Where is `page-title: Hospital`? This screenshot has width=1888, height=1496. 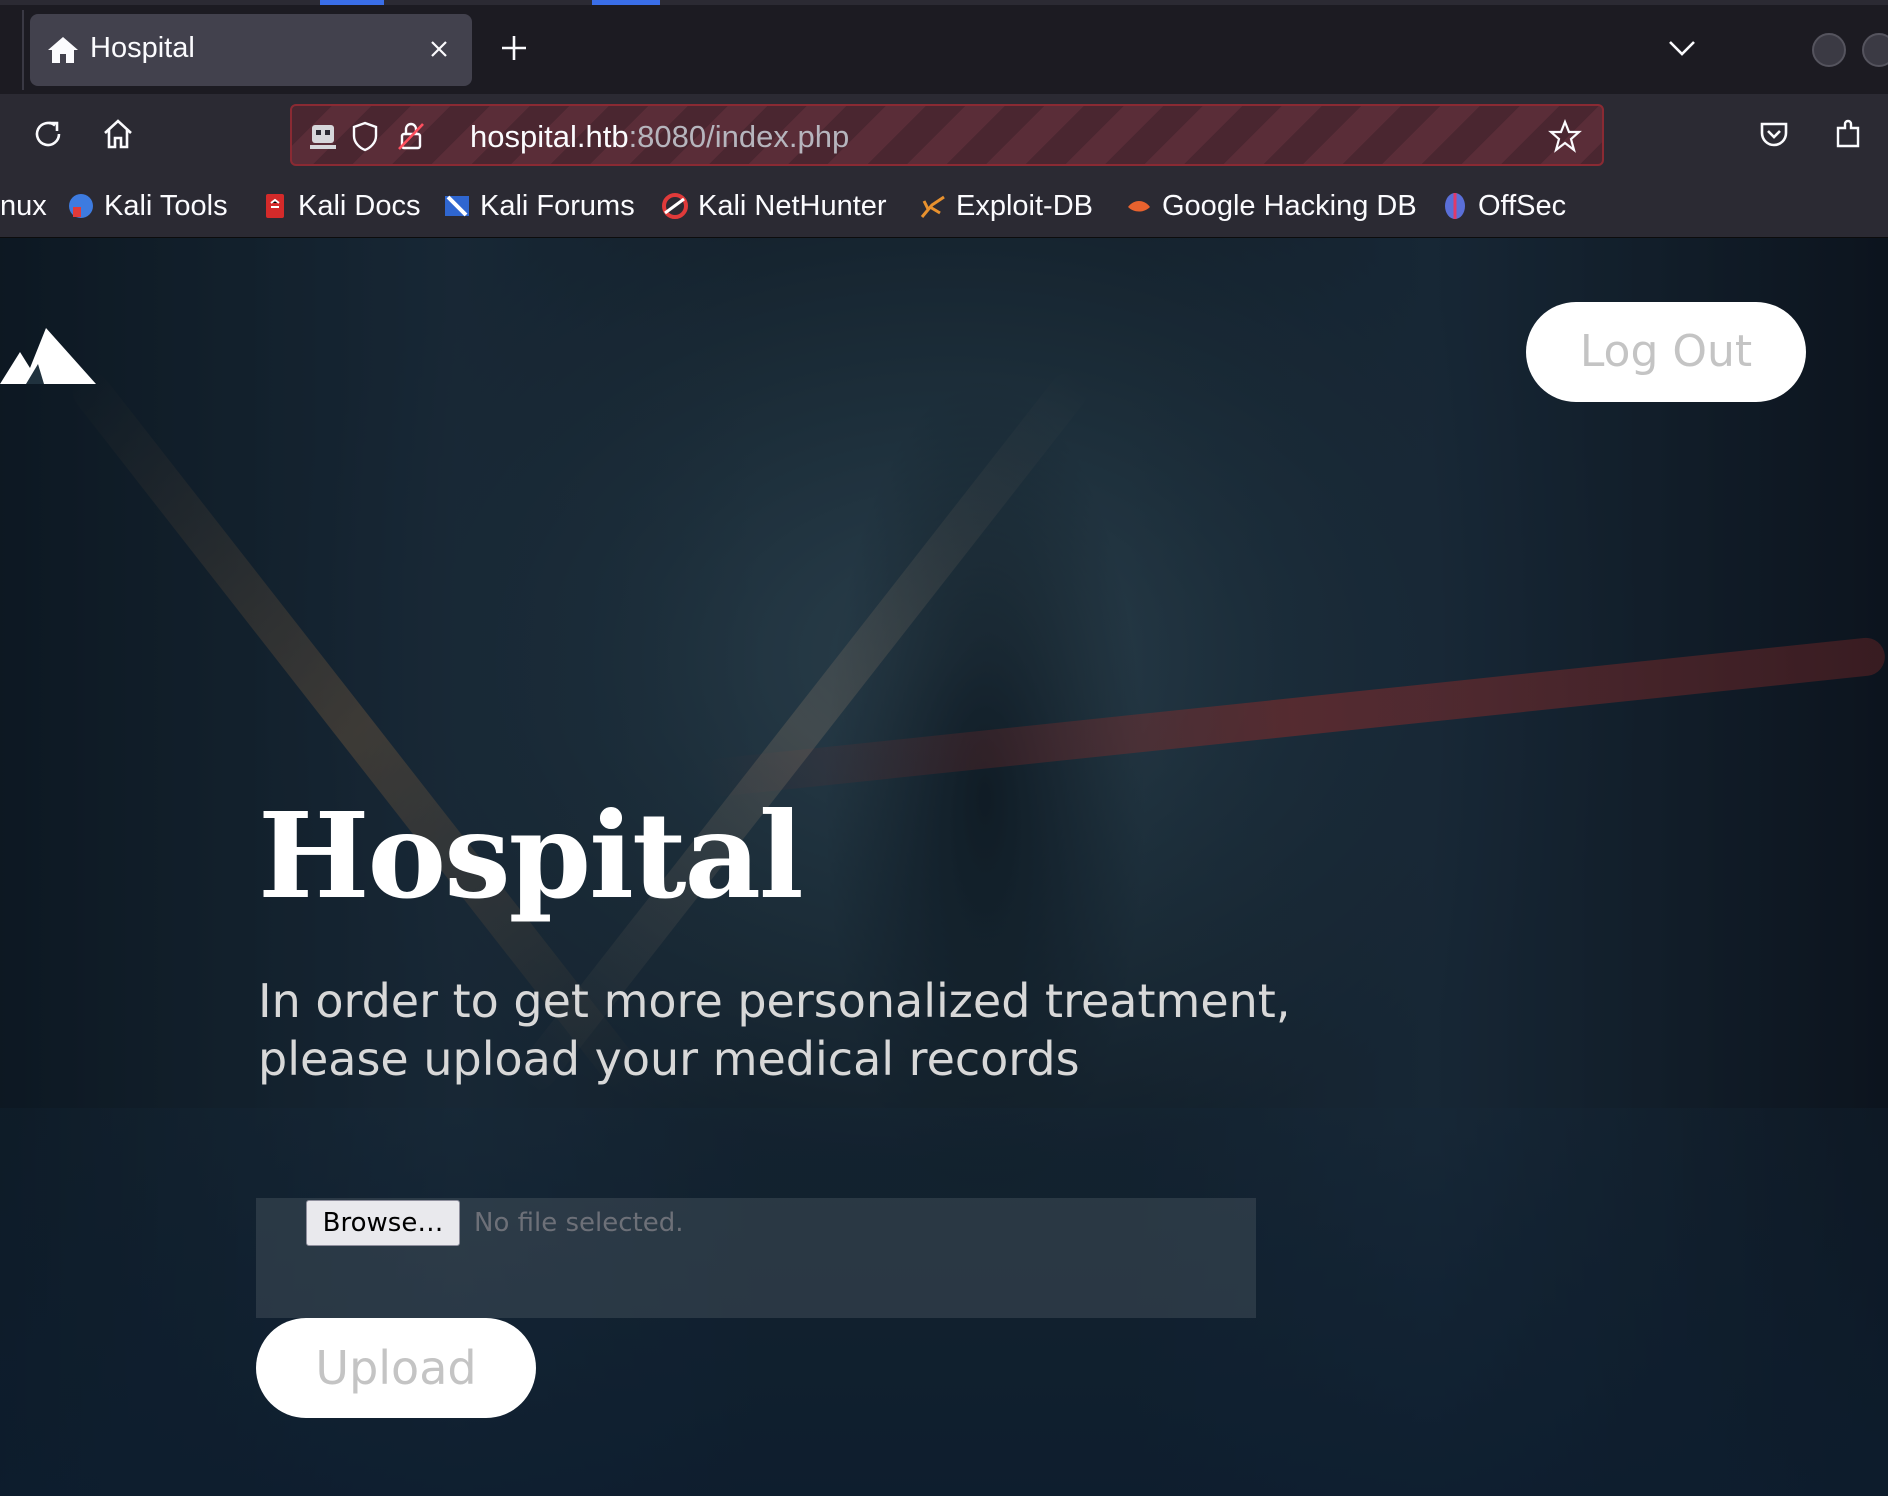
page-title: Hospital is located at coordinates (531, 855).